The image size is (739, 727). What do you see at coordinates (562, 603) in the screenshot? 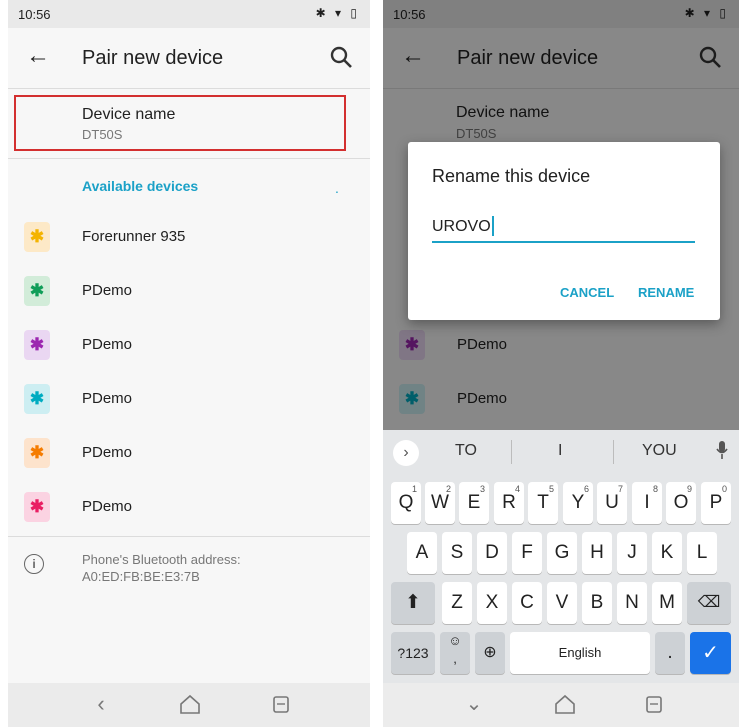
I see `key-v: V` at bounding box center [562, 603].